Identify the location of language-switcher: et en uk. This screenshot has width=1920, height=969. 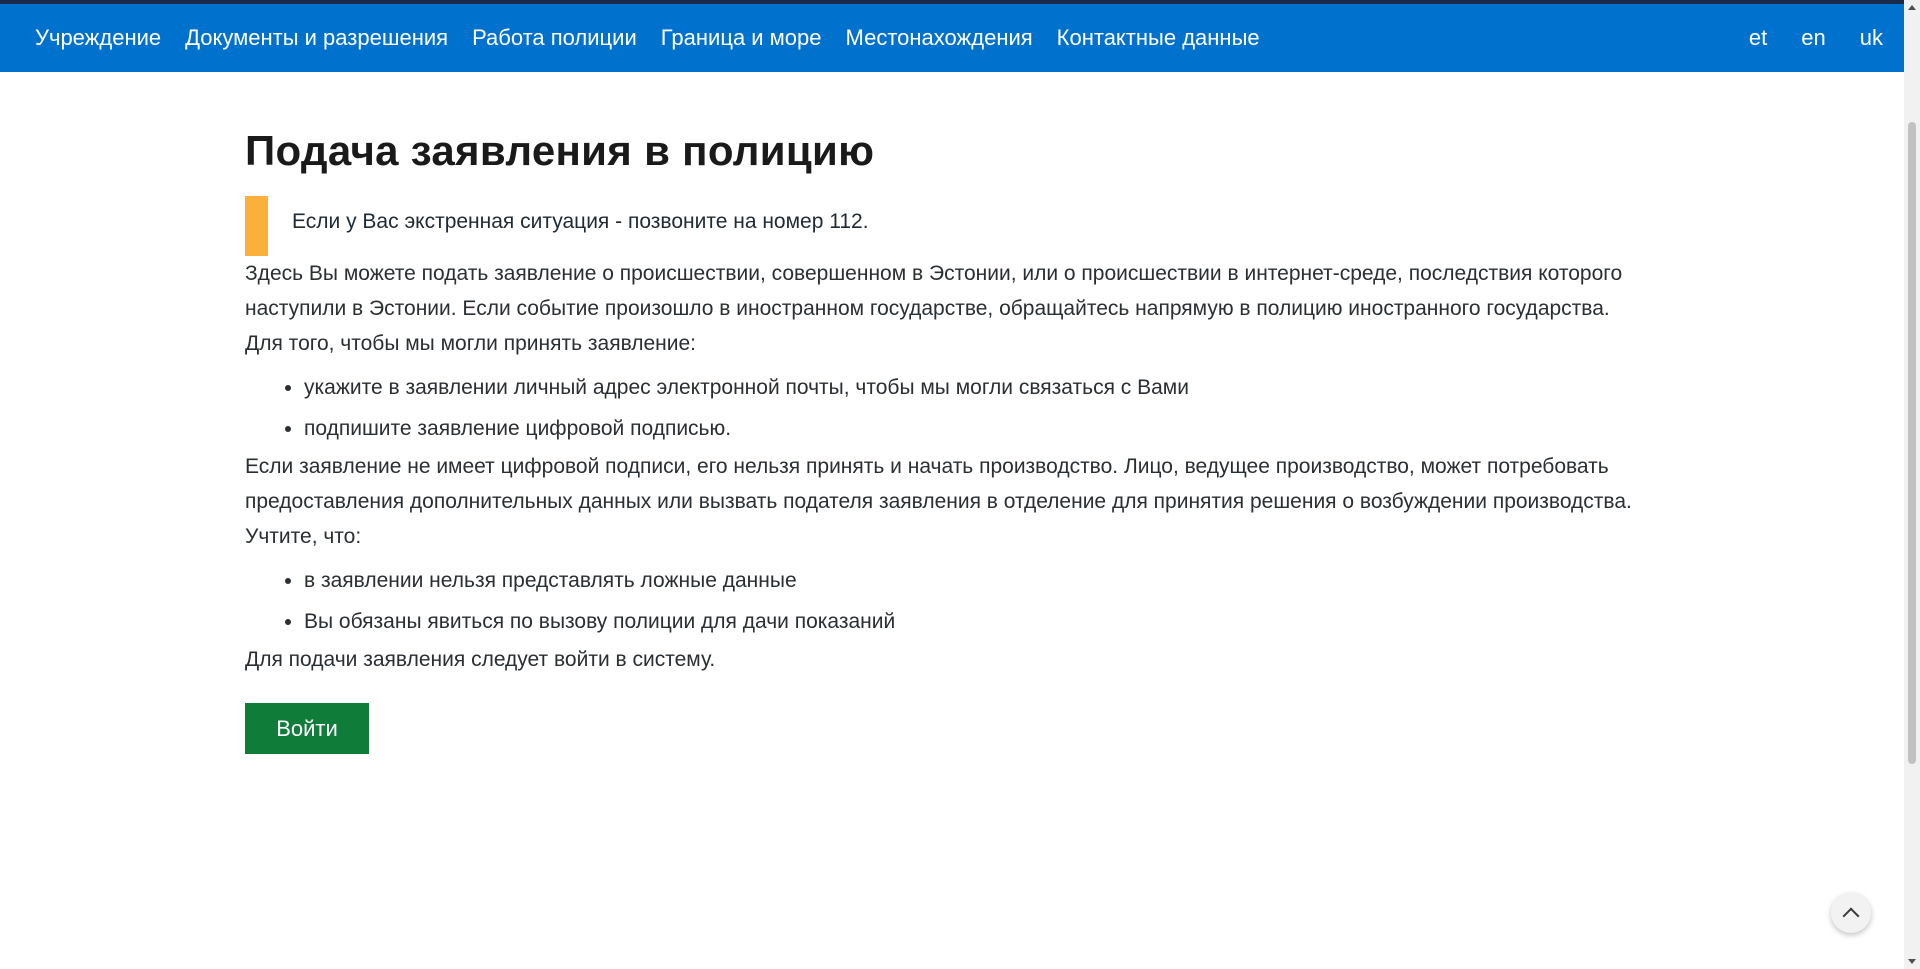
(1799, 38).